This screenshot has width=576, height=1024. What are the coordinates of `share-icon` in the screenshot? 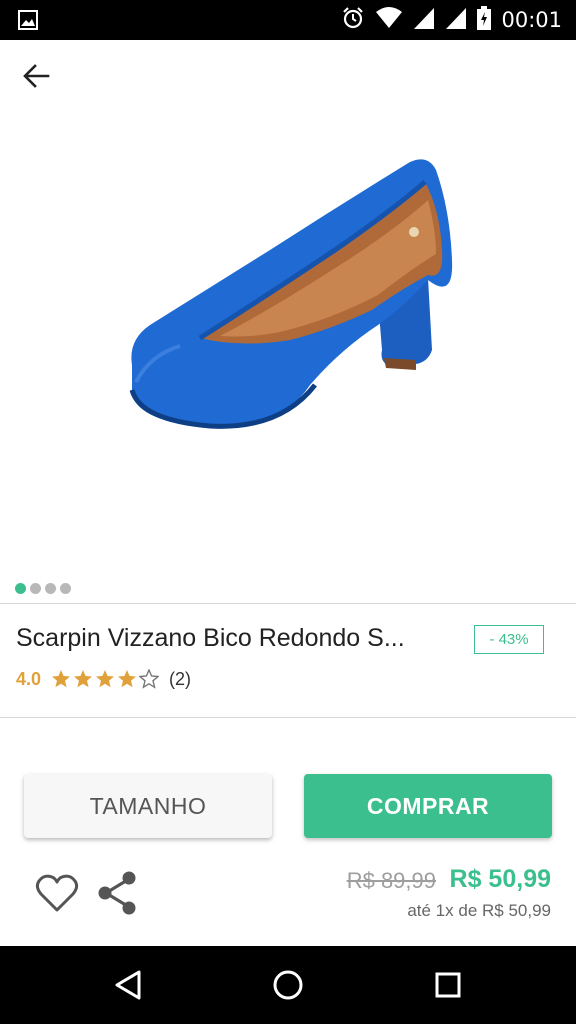 It's located at (117, 893).